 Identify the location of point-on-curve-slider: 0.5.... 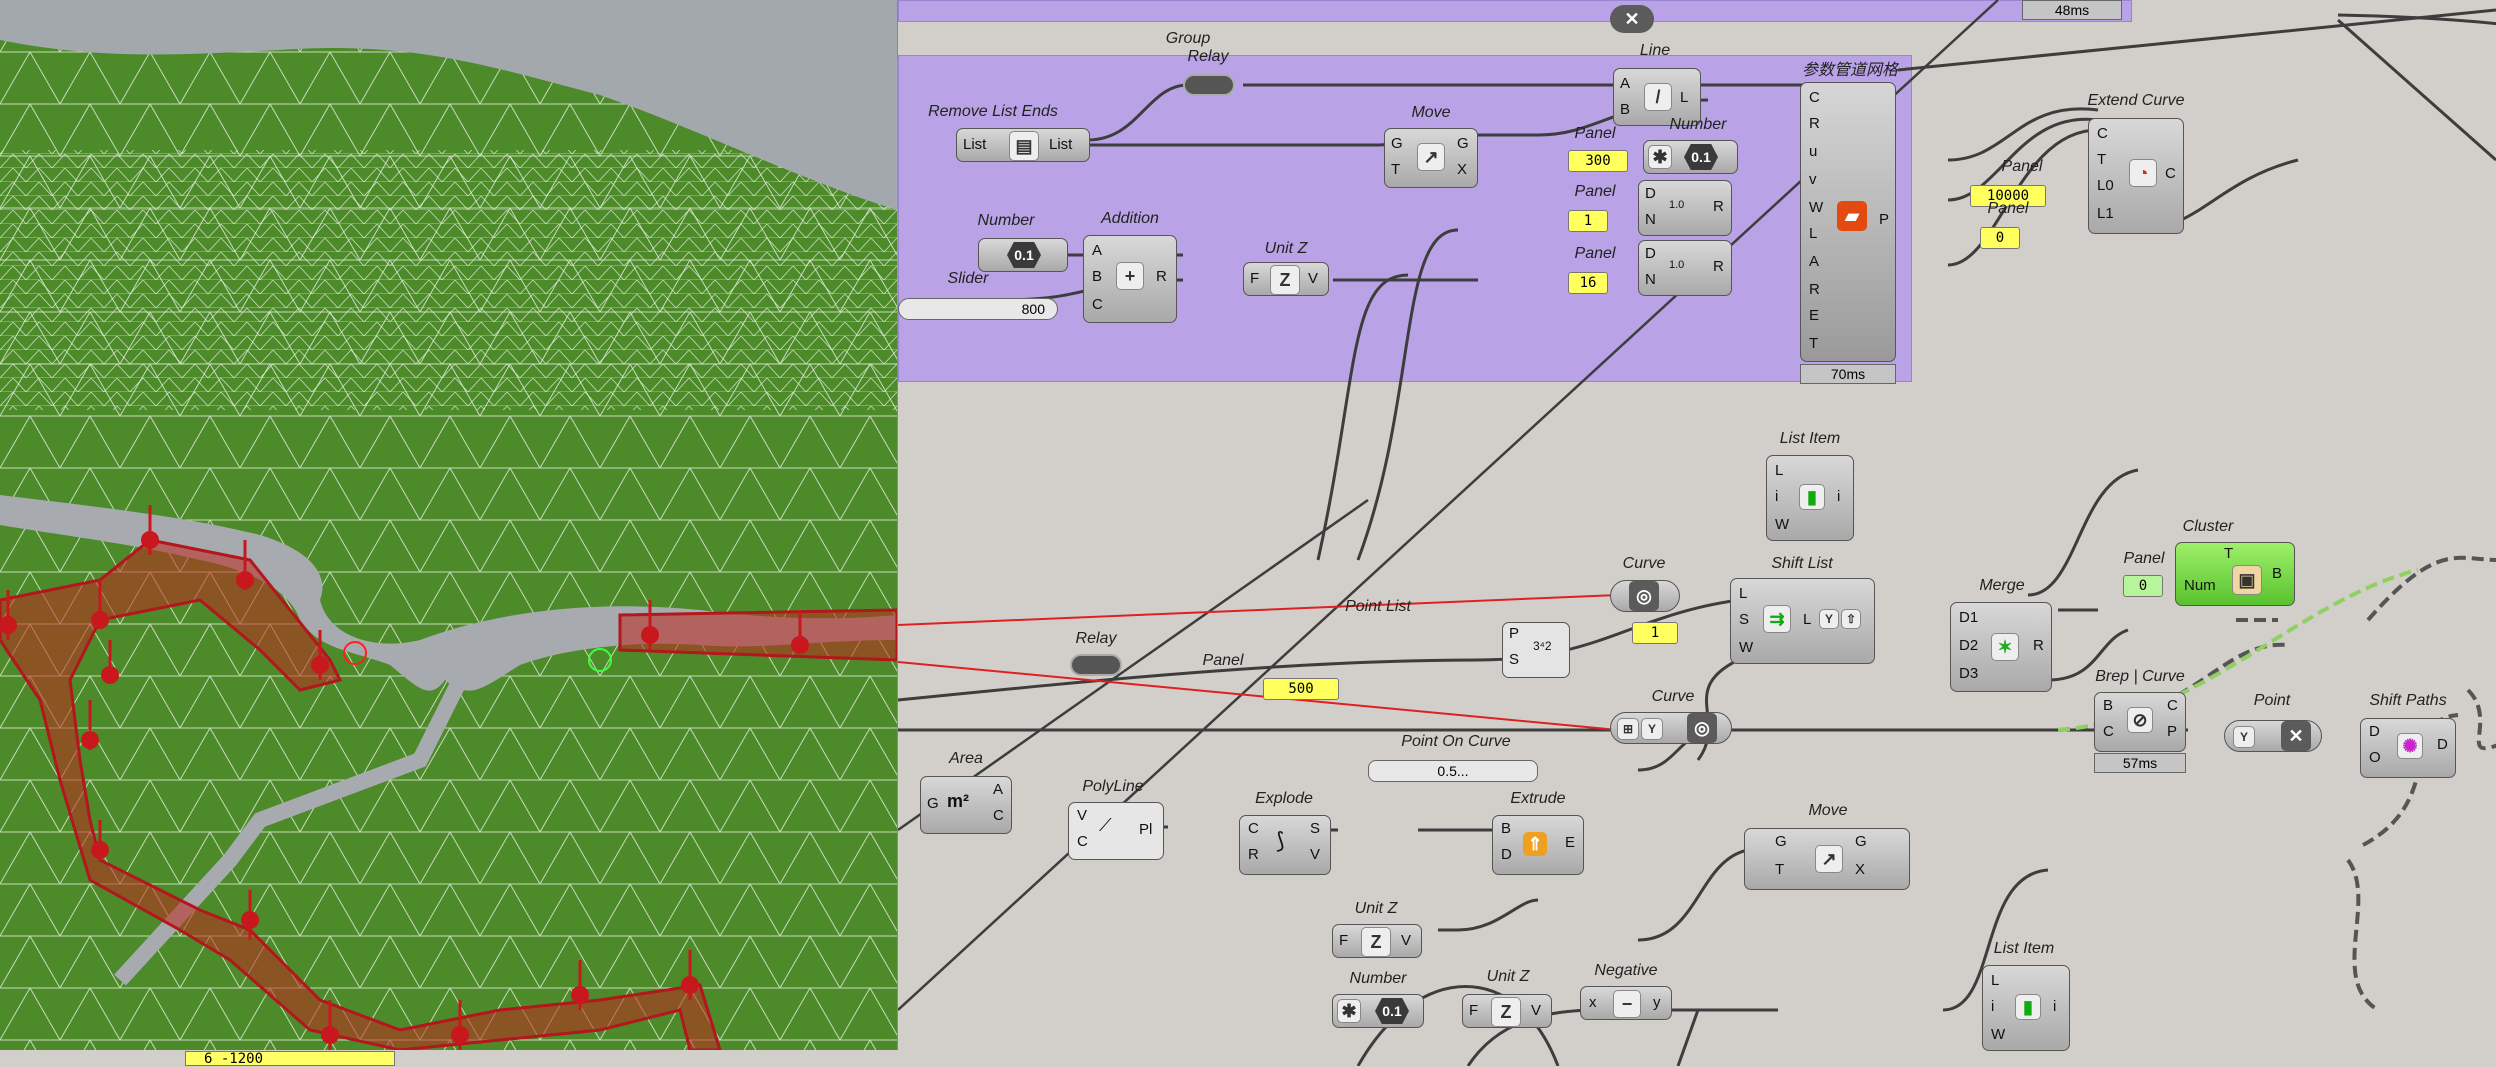
(1453, 771).